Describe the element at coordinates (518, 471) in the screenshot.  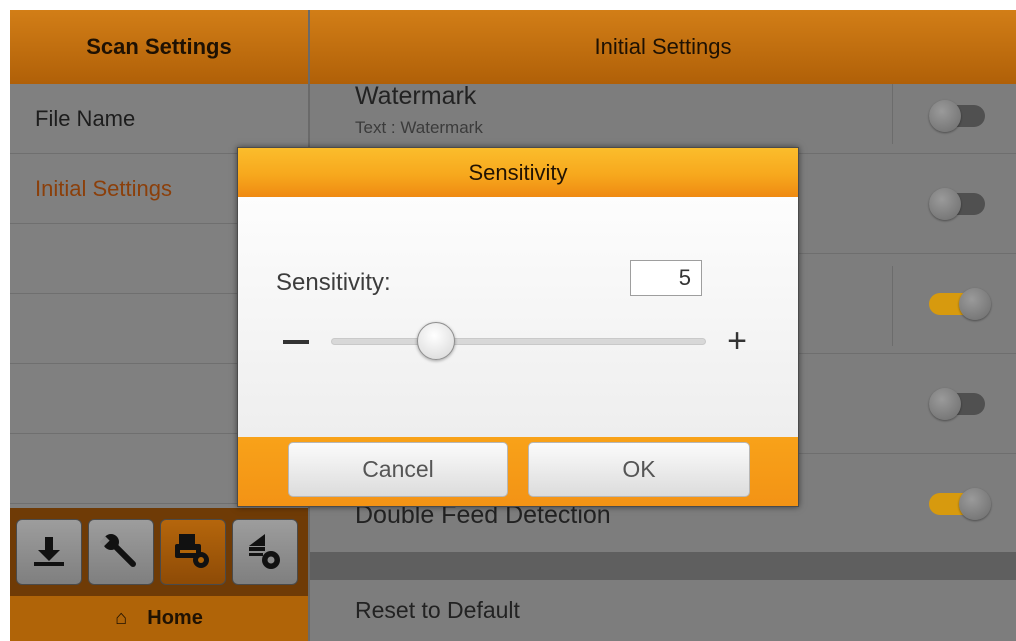
I see `dialog-footer: Cancel OK` at that location.